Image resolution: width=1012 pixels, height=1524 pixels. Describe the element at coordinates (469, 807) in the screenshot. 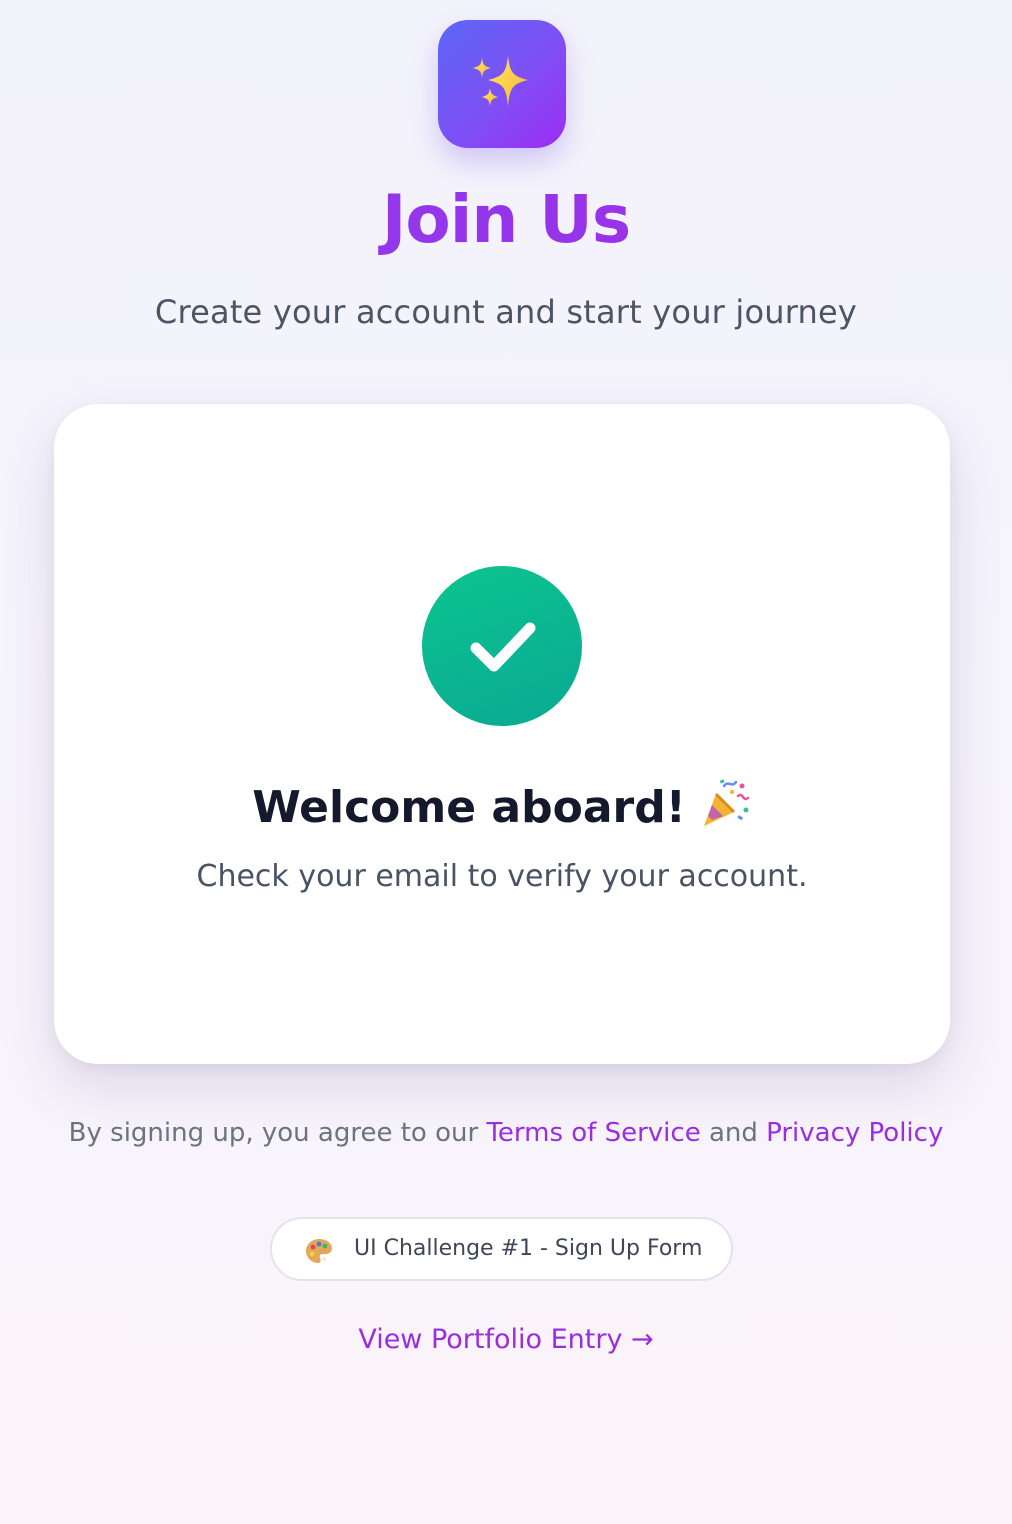

I see `welcome-heading-text: Welcome aboard!` at that location.